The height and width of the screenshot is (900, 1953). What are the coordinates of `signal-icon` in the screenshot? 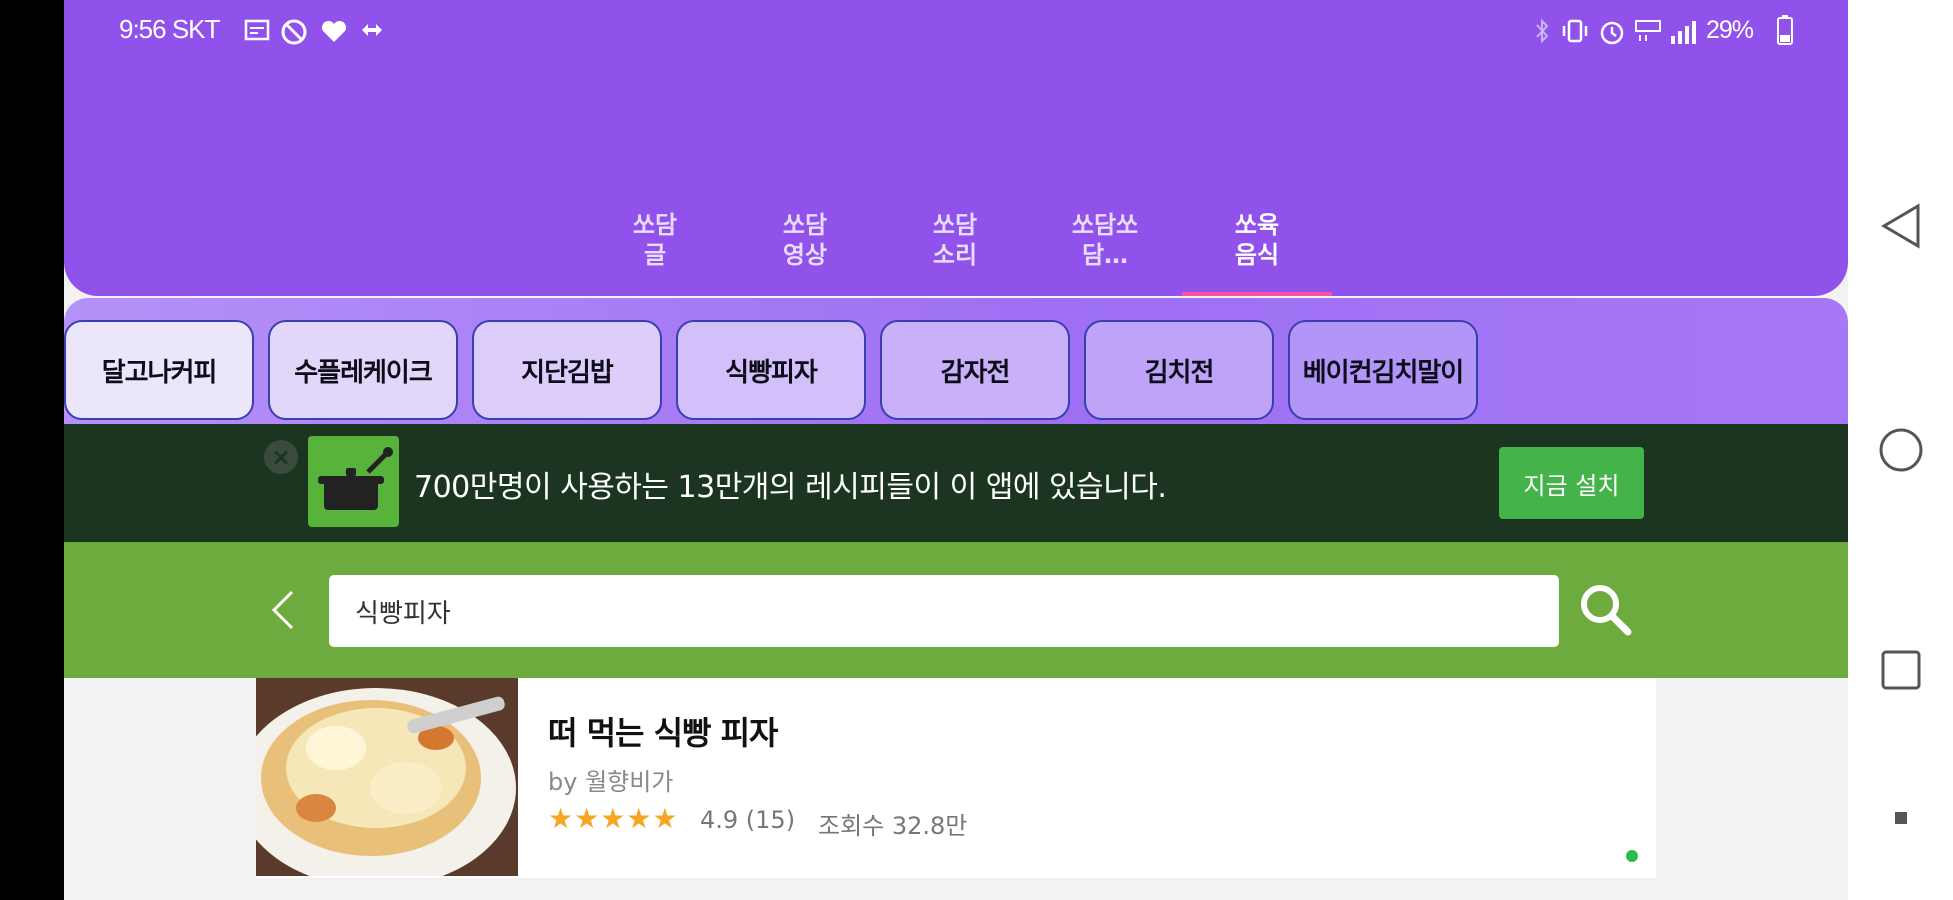 It's located at (1683, 32).